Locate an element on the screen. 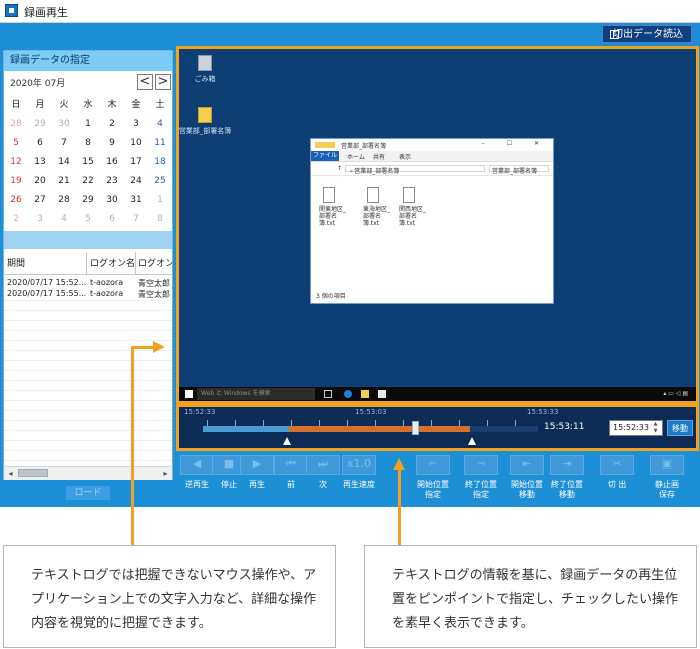 The height and width of the screenshot is (649, 700). calendar-day: 23 is located at coordinates (112, 181).